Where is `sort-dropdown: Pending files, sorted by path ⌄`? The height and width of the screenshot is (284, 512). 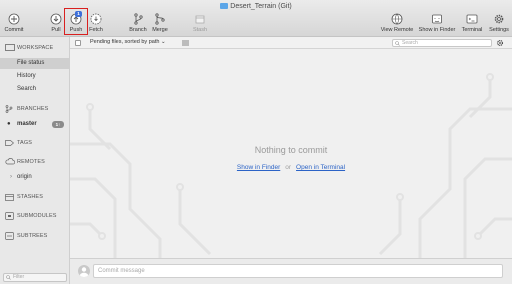
sort-dropdown: Pending files, sorted by path ⌄ is located at coordinates (128, 42).